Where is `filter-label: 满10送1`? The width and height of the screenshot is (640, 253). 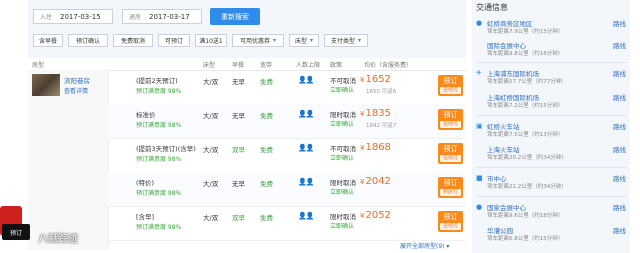
filter-label: 满10送1 is located at coordinates (211, 41).